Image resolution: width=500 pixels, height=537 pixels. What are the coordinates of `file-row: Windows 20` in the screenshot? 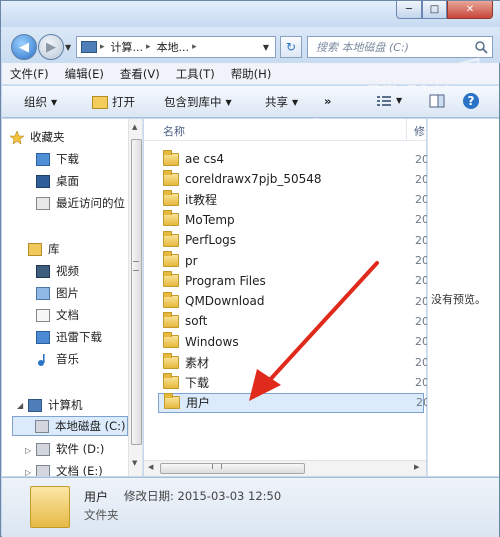 It's located at (293, 342).